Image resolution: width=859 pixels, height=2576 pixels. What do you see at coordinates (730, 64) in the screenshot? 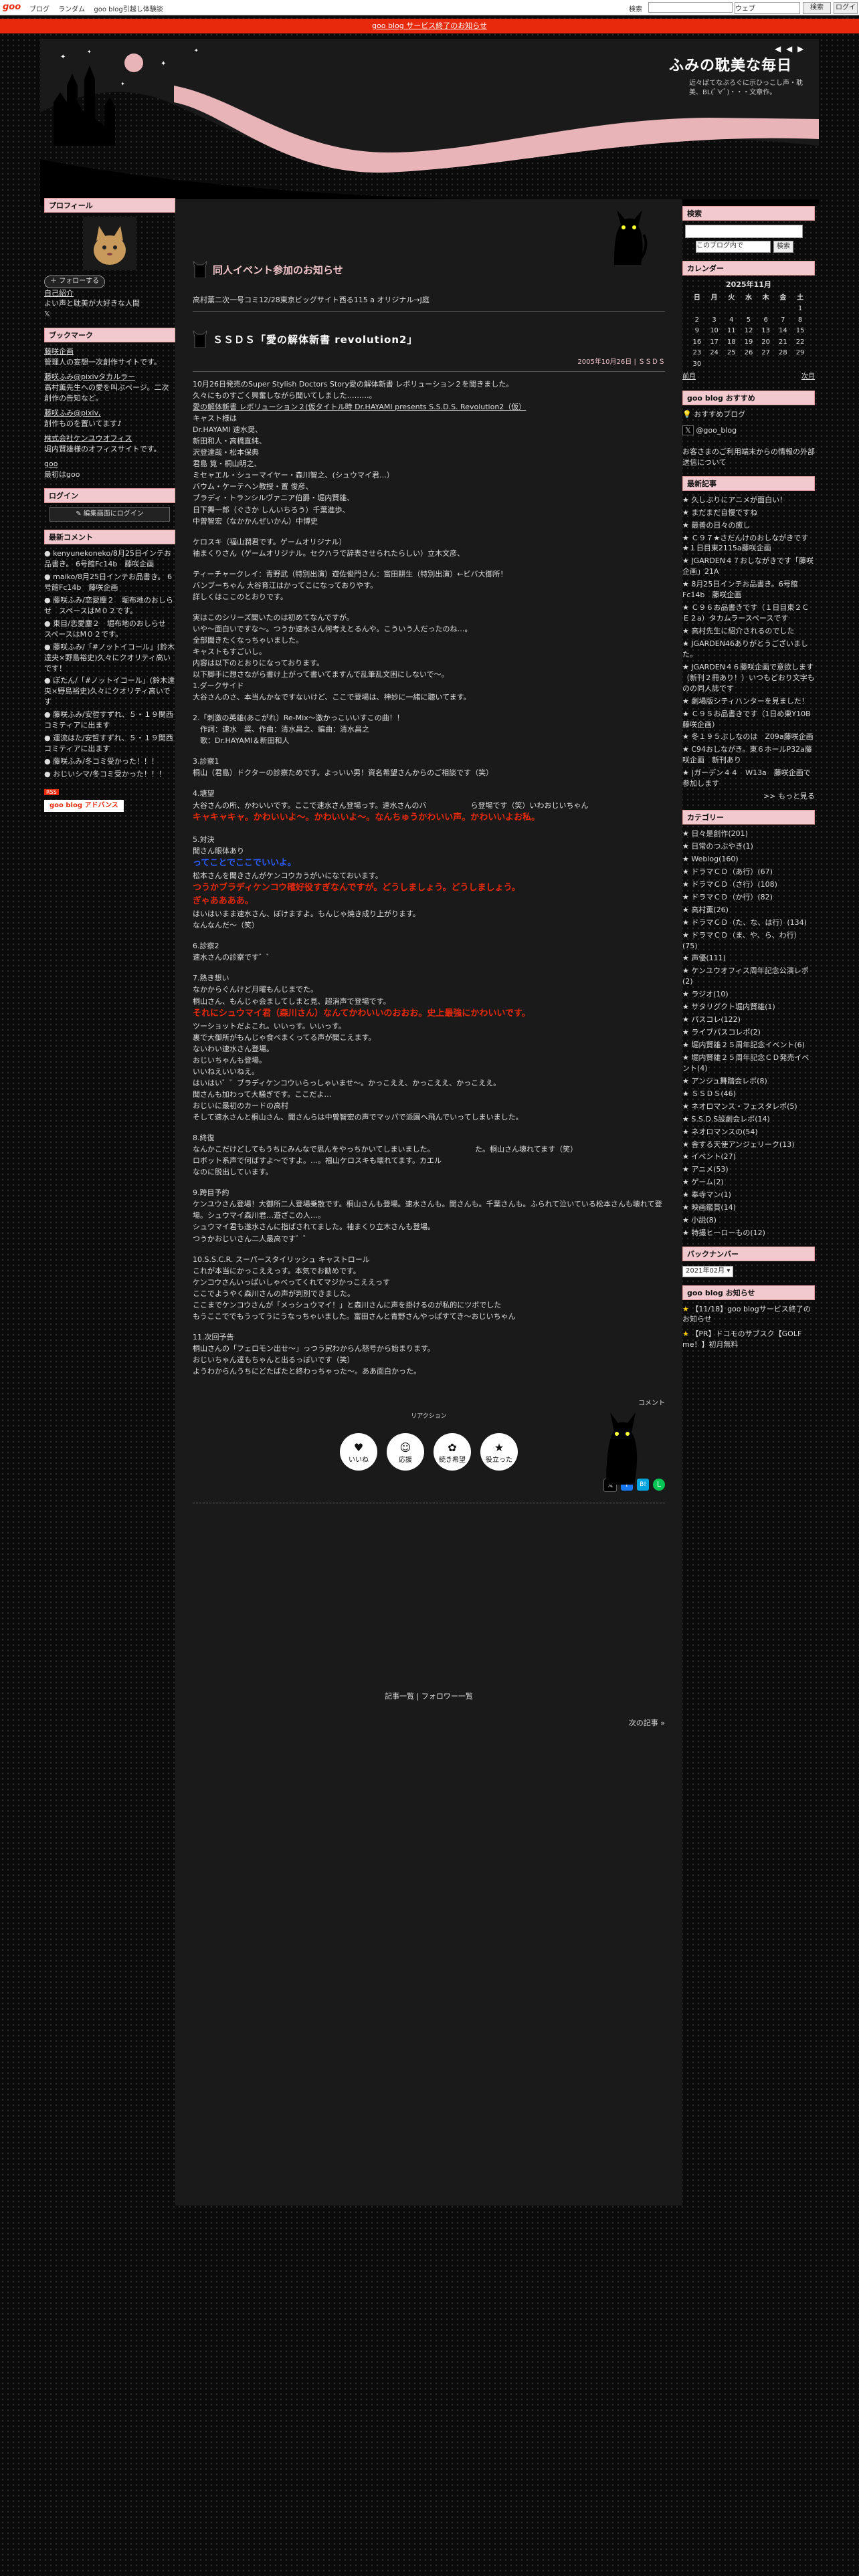
I see `blog-title: ふみの耽美な毎日` at bounding box center [730, 64].